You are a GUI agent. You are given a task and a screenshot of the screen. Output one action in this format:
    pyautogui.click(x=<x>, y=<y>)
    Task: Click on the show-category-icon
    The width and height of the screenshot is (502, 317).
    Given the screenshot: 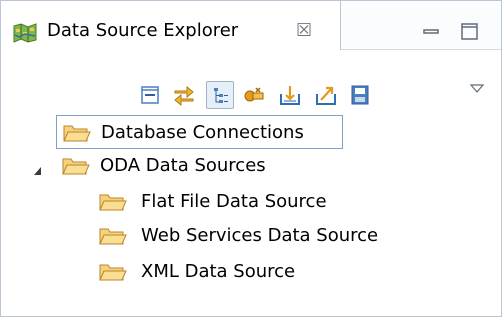 What is the action you would take?
    pyautogui.click(x=220, y=95)
    